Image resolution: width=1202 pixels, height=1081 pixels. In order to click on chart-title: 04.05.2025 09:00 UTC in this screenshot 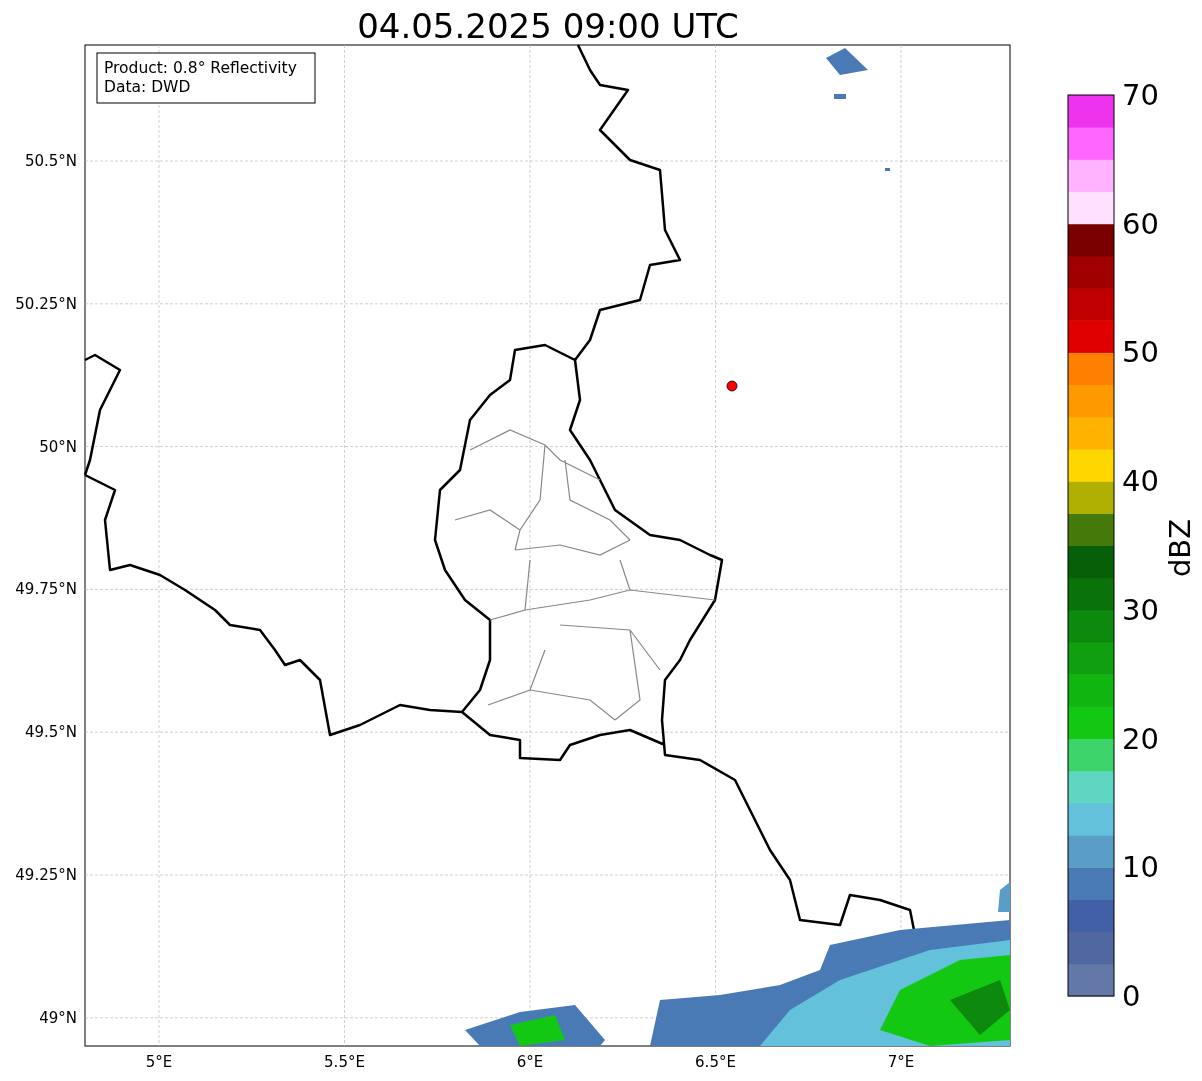, I will do `click(548, 26)`.